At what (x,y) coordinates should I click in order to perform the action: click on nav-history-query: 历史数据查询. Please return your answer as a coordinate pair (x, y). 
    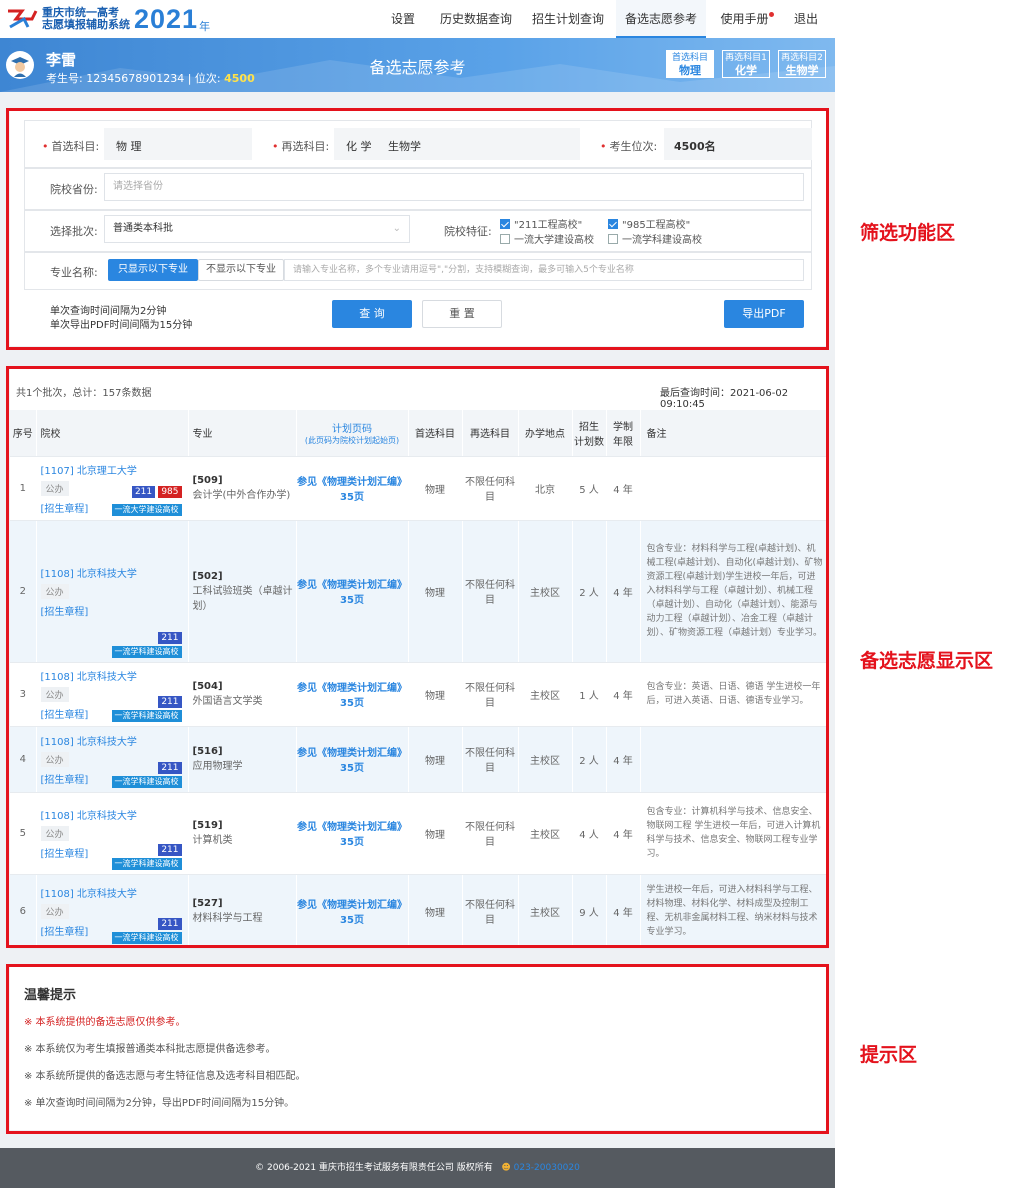
    Looking at the image, I should click on (476, 19).